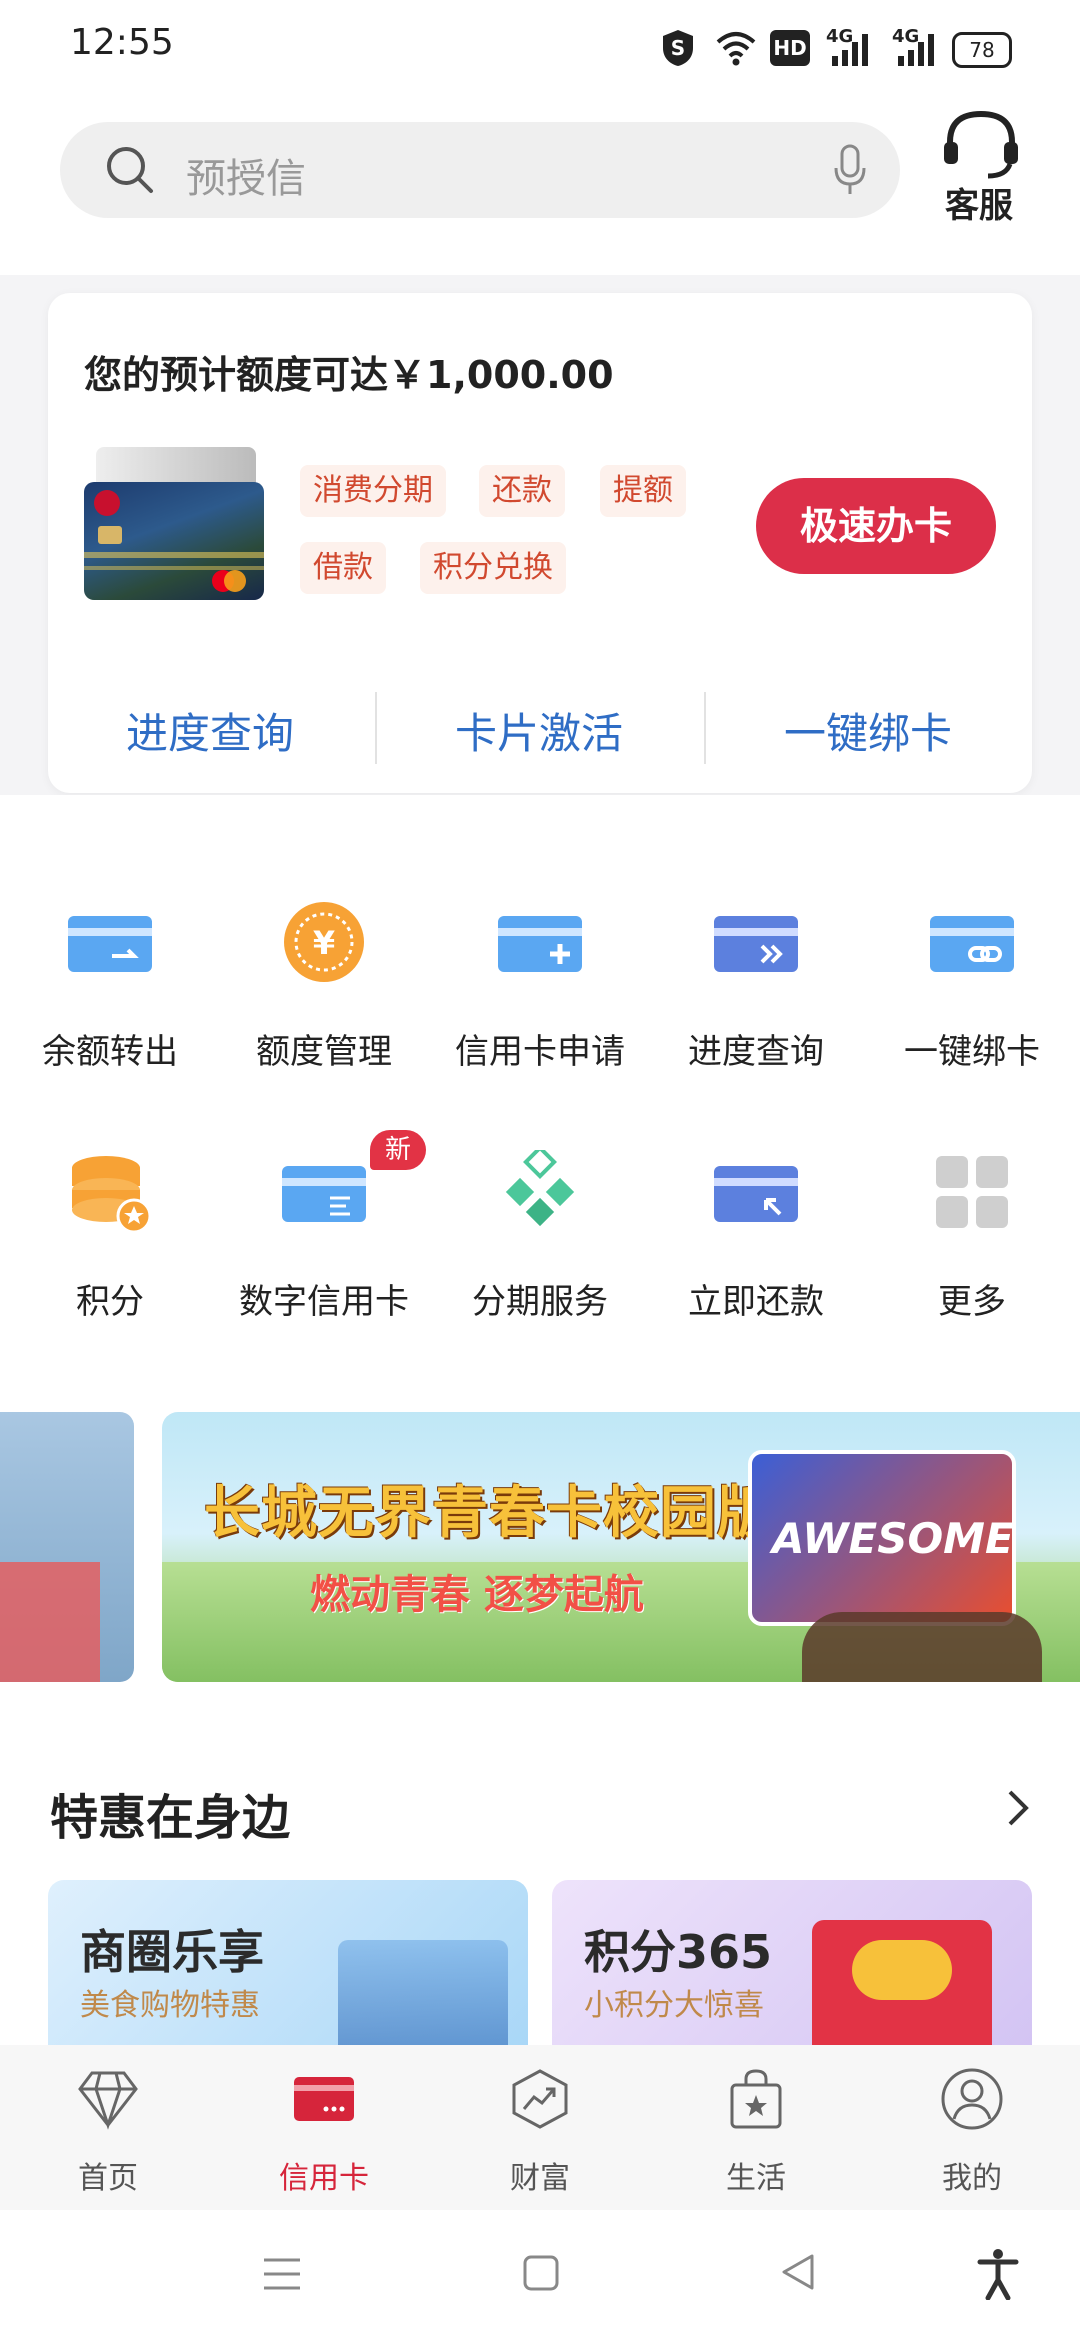 The height and width of the screenshot is (2340, 1080). I want to click on tab-label: 生活, so click(756, 2178).